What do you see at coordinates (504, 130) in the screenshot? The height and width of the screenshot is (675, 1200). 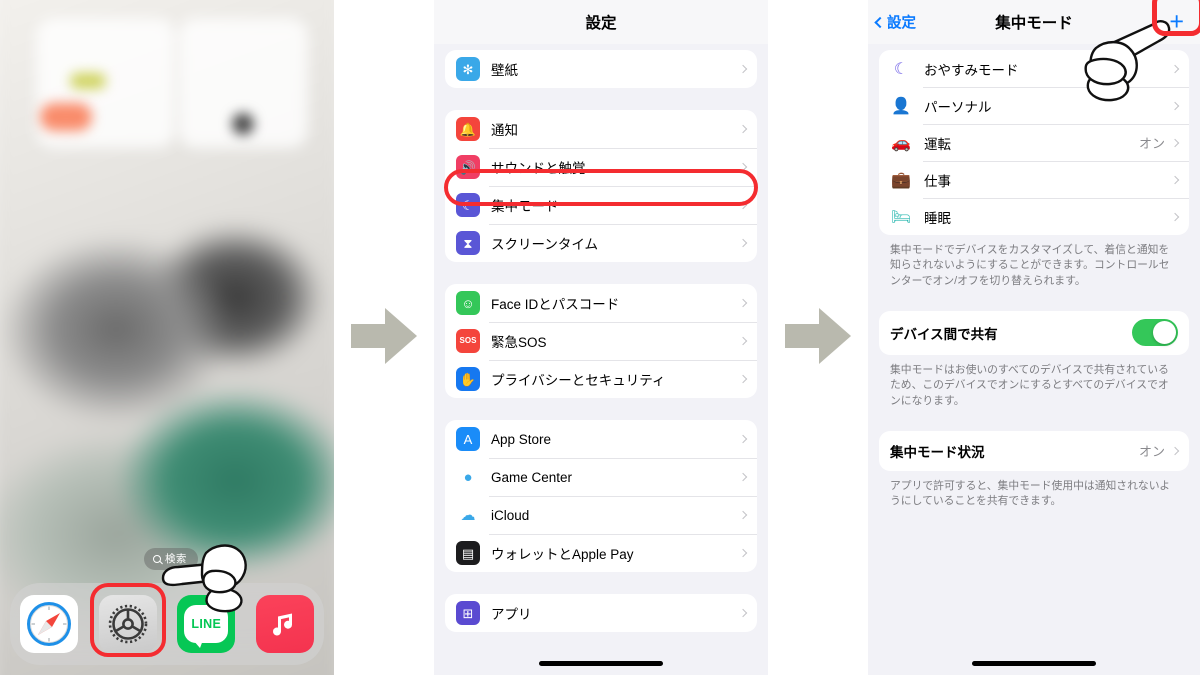 I see `settings-row-label: 通知` at bounding box center [504, 130].